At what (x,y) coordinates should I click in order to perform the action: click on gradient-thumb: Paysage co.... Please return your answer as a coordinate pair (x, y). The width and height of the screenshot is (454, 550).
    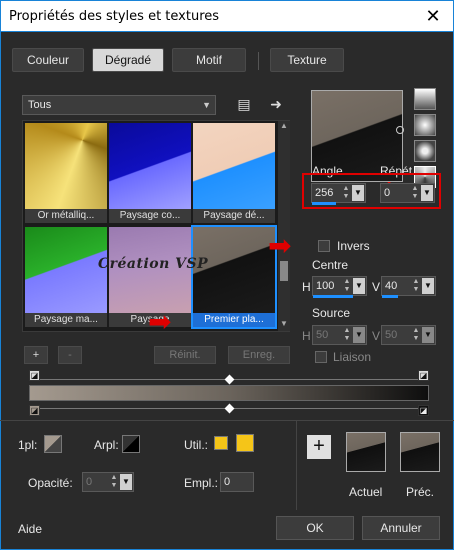
    Looking at the image, I should click on (150, 173).